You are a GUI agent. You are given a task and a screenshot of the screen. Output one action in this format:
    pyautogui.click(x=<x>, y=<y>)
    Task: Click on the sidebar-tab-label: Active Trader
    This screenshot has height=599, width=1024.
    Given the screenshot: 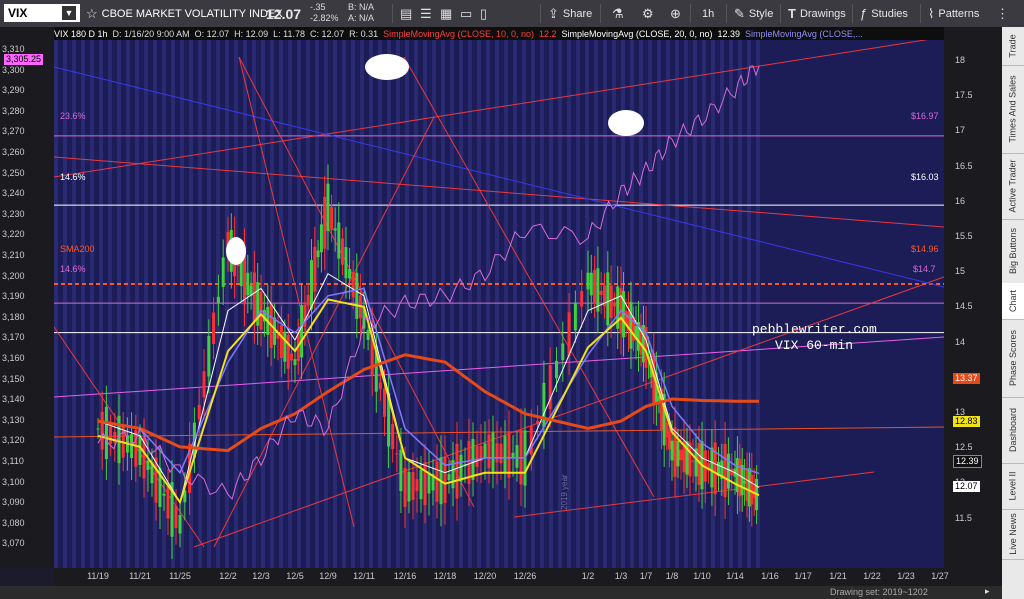 What is the action you would take?
    pyautogui.click(x=1013, y=186)
    